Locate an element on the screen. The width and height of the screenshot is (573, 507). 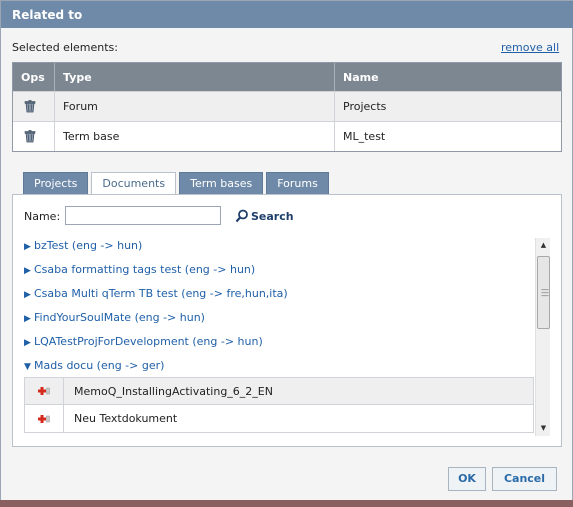
document-name: MemoQ_InstallingActivating_6_2_EN is located at coordinates (173, 391).